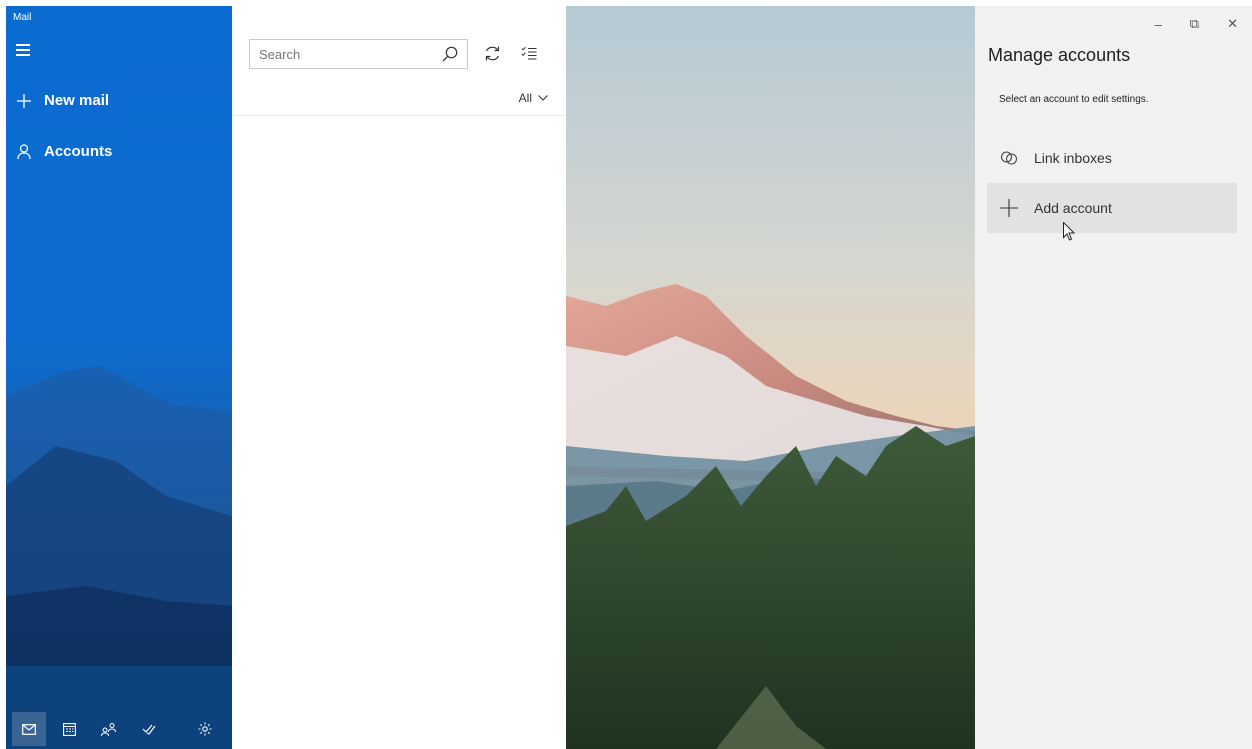  What do you see at coordinates (543, 98) in the screenshot?
I see `chevron-down-icon` at bounding box center [543, 98].